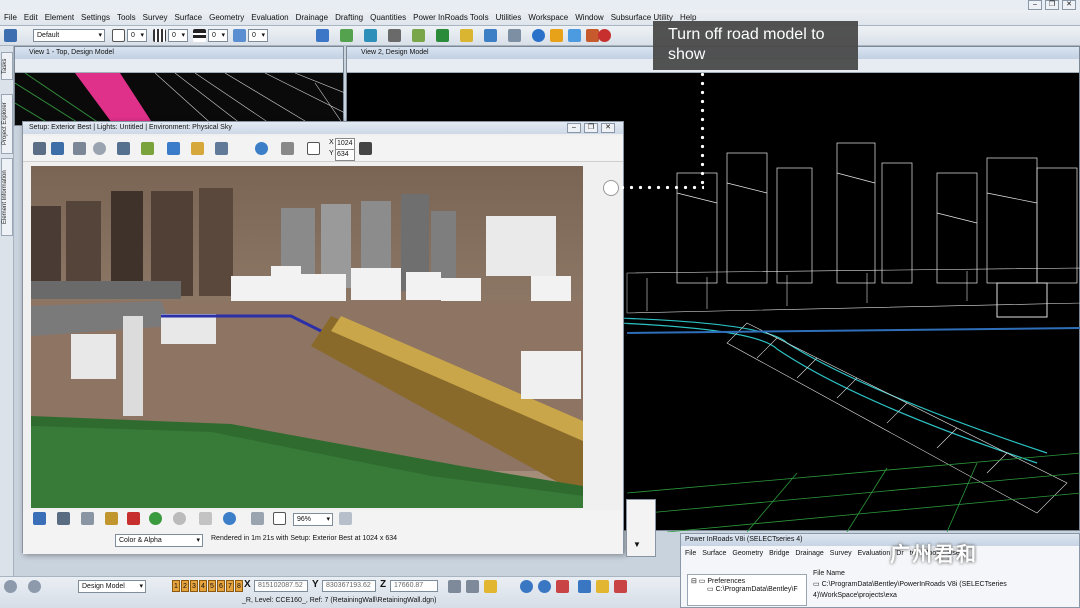 The height and width of the screenshot is (608, 1080). What do you see at coordinates (574, 128) in the screenshot?
I see `render-minimize-button: –` at bounding box center [574, 128].